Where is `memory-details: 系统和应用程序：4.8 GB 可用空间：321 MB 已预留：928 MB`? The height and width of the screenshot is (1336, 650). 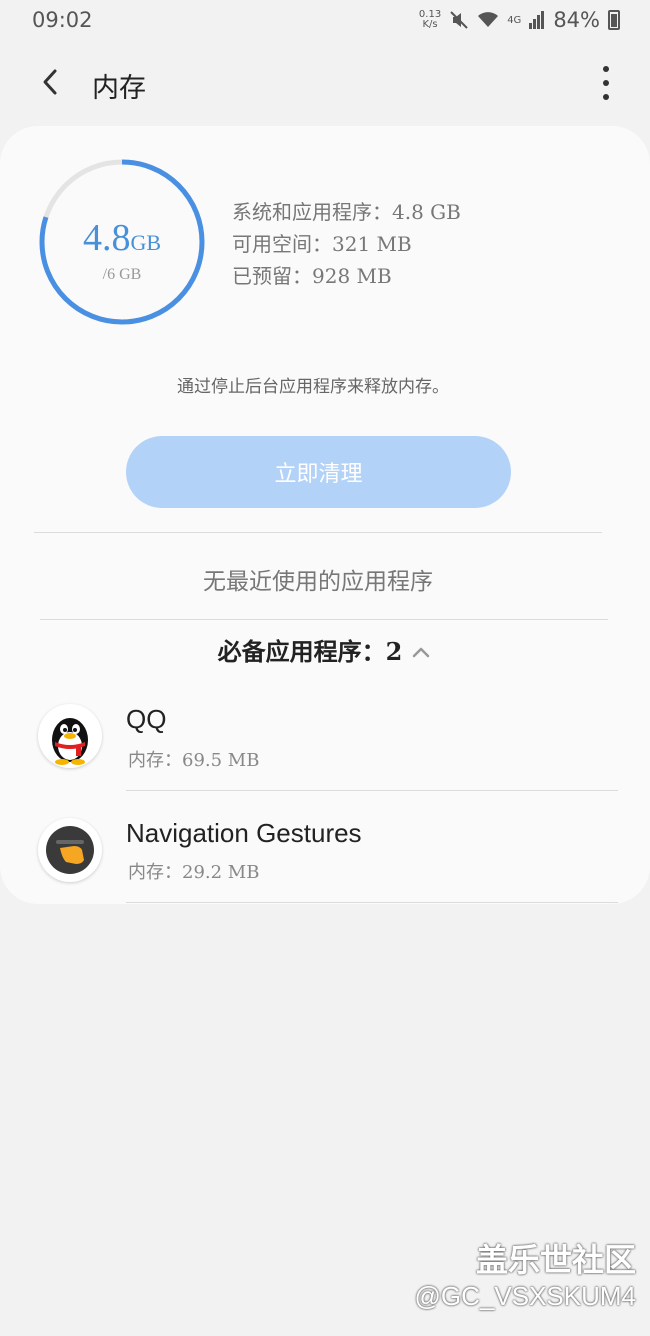
memory-details: 系统和应用程序：4.8 GB 可用空间：321 MB 已预留：928 MB is located at coordinates (346, 244).